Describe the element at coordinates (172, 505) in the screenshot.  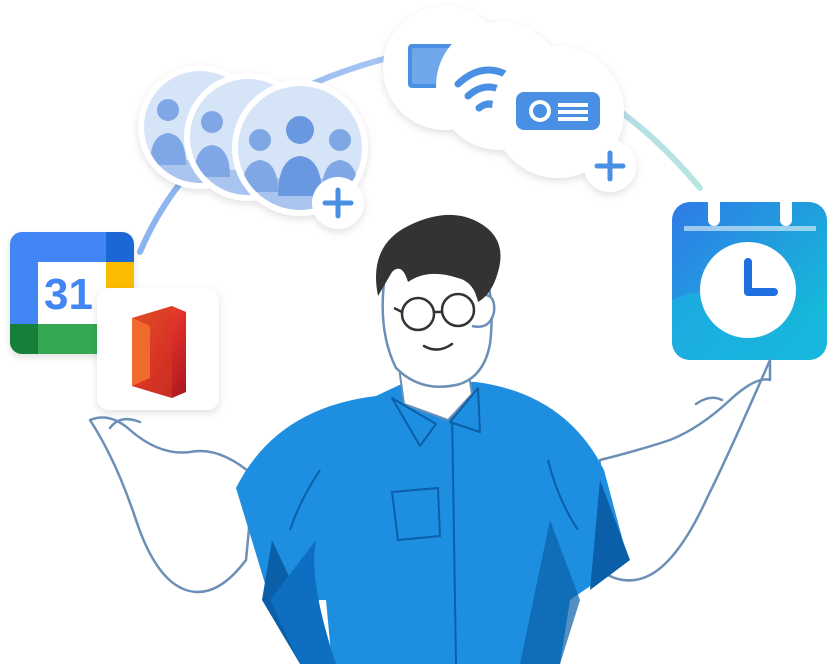
I see `left-arm` at that location.